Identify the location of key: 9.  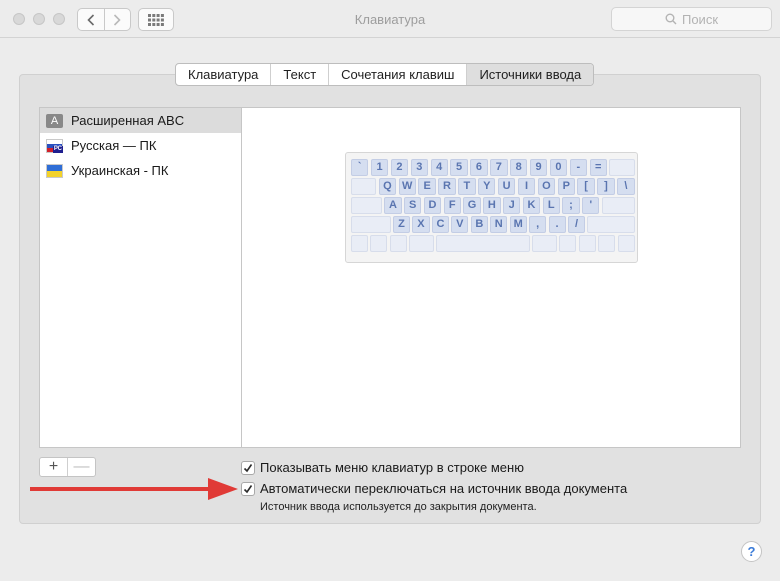
(538, 167).